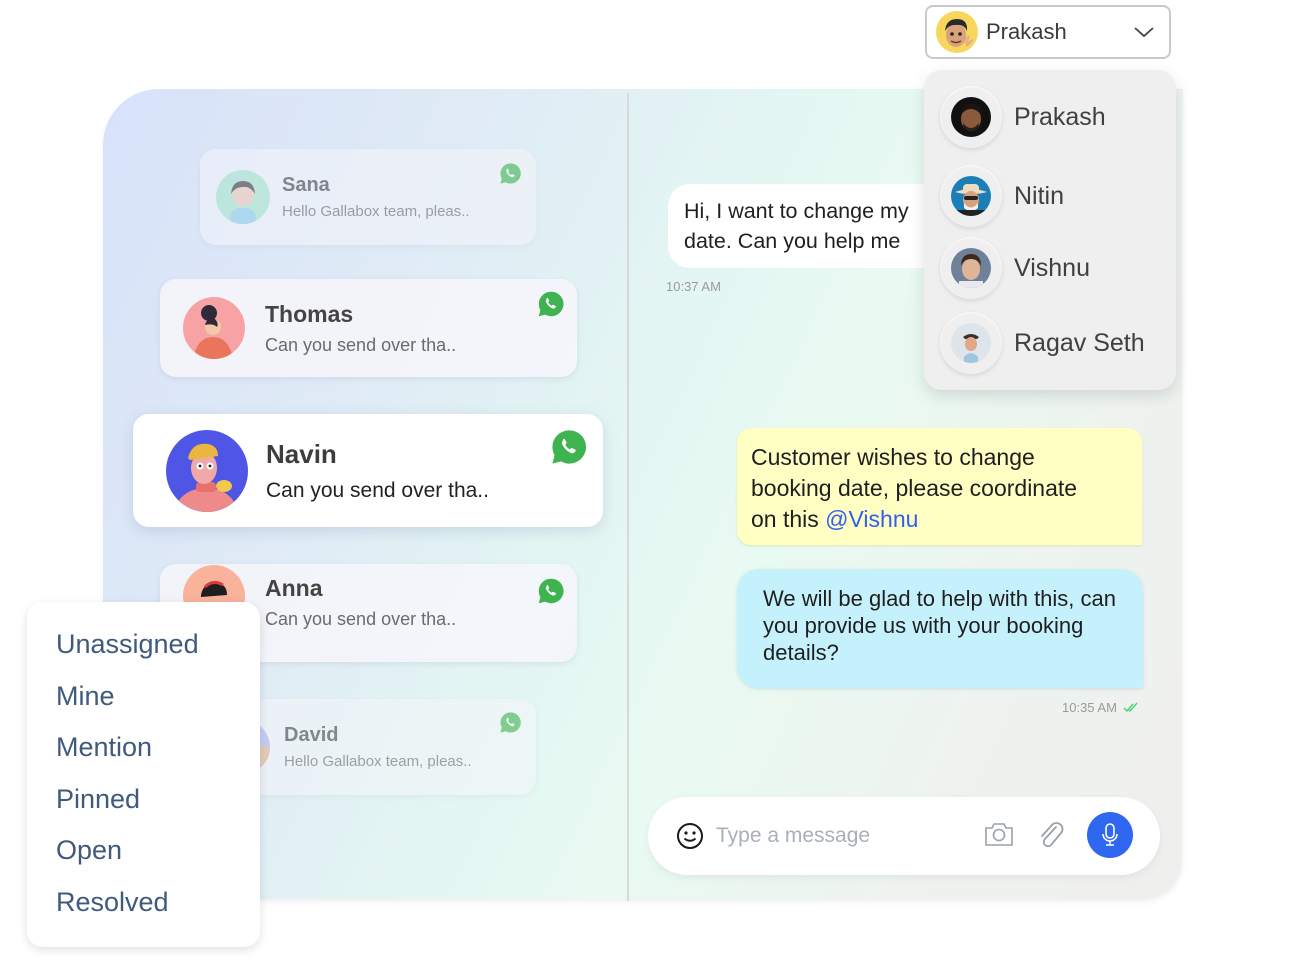 The width and height of the screenshot is (1298, 971). Describe the element at coordinates (690, 836) in the screenshot. I see `emoji-icon` at that location.